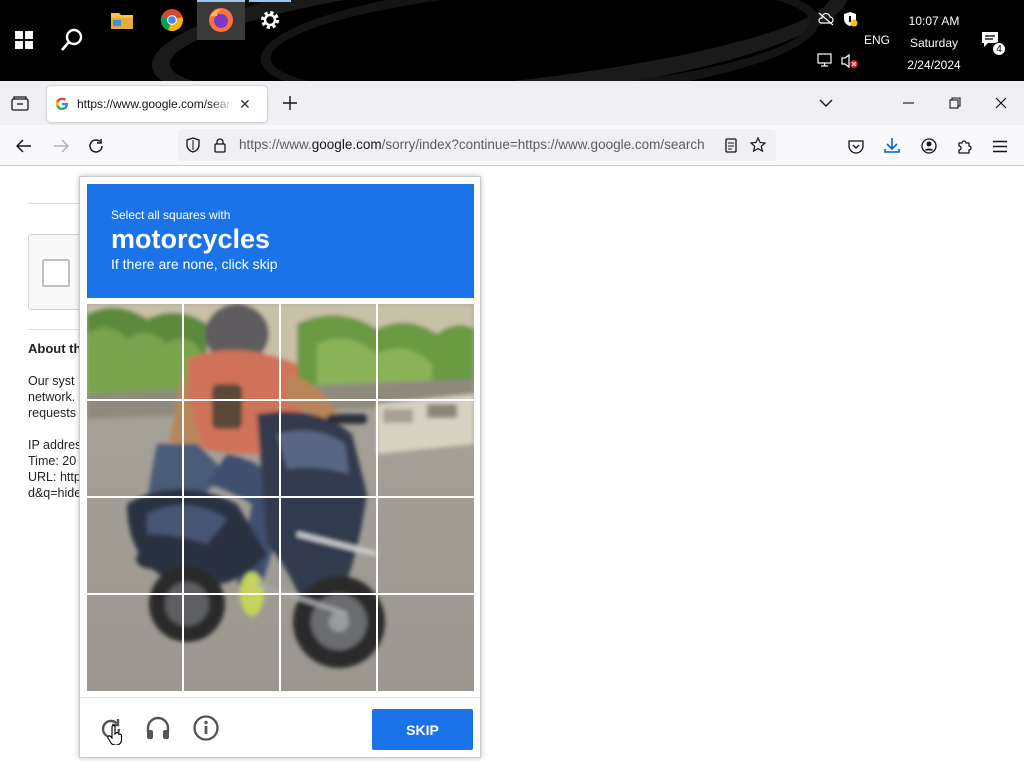 Image resolution: width=1024 pixels, height=768 pixels. Describe the element at coordinates (191, 239) in the screenshot. I see `challenge-target: motorcycles` at that location.